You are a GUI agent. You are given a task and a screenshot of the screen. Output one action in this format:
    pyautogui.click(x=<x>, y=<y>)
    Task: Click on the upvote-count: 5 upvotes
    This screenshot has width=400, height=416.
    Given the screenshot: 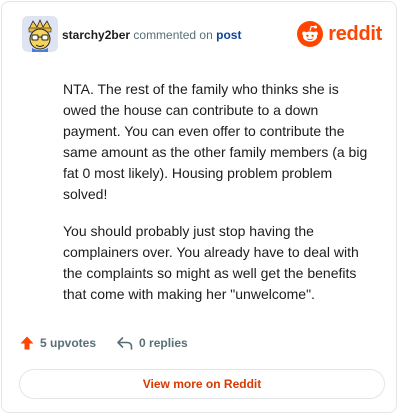 What is the action you would take?
    pyautogui.click(x=68, y=343)
    